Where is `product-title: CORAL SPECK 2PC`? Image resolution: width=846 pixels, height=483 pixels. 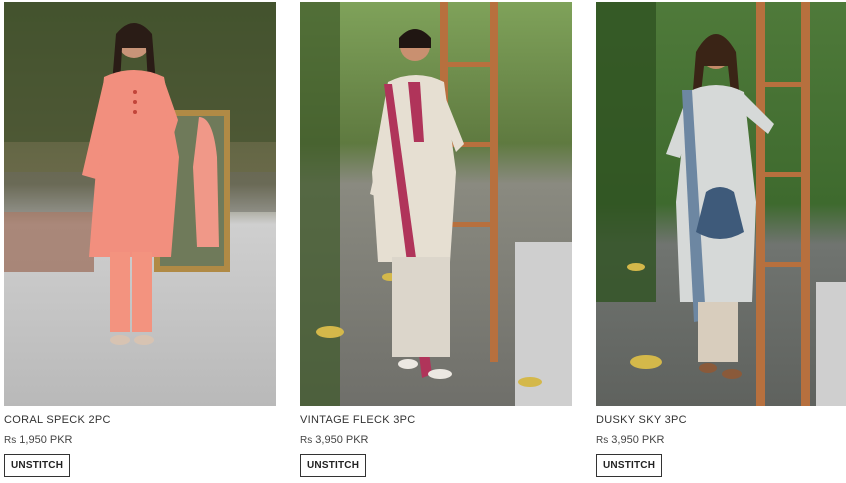 product-title: CORAL SPECK 2PC is located at coordinates (140, 420).